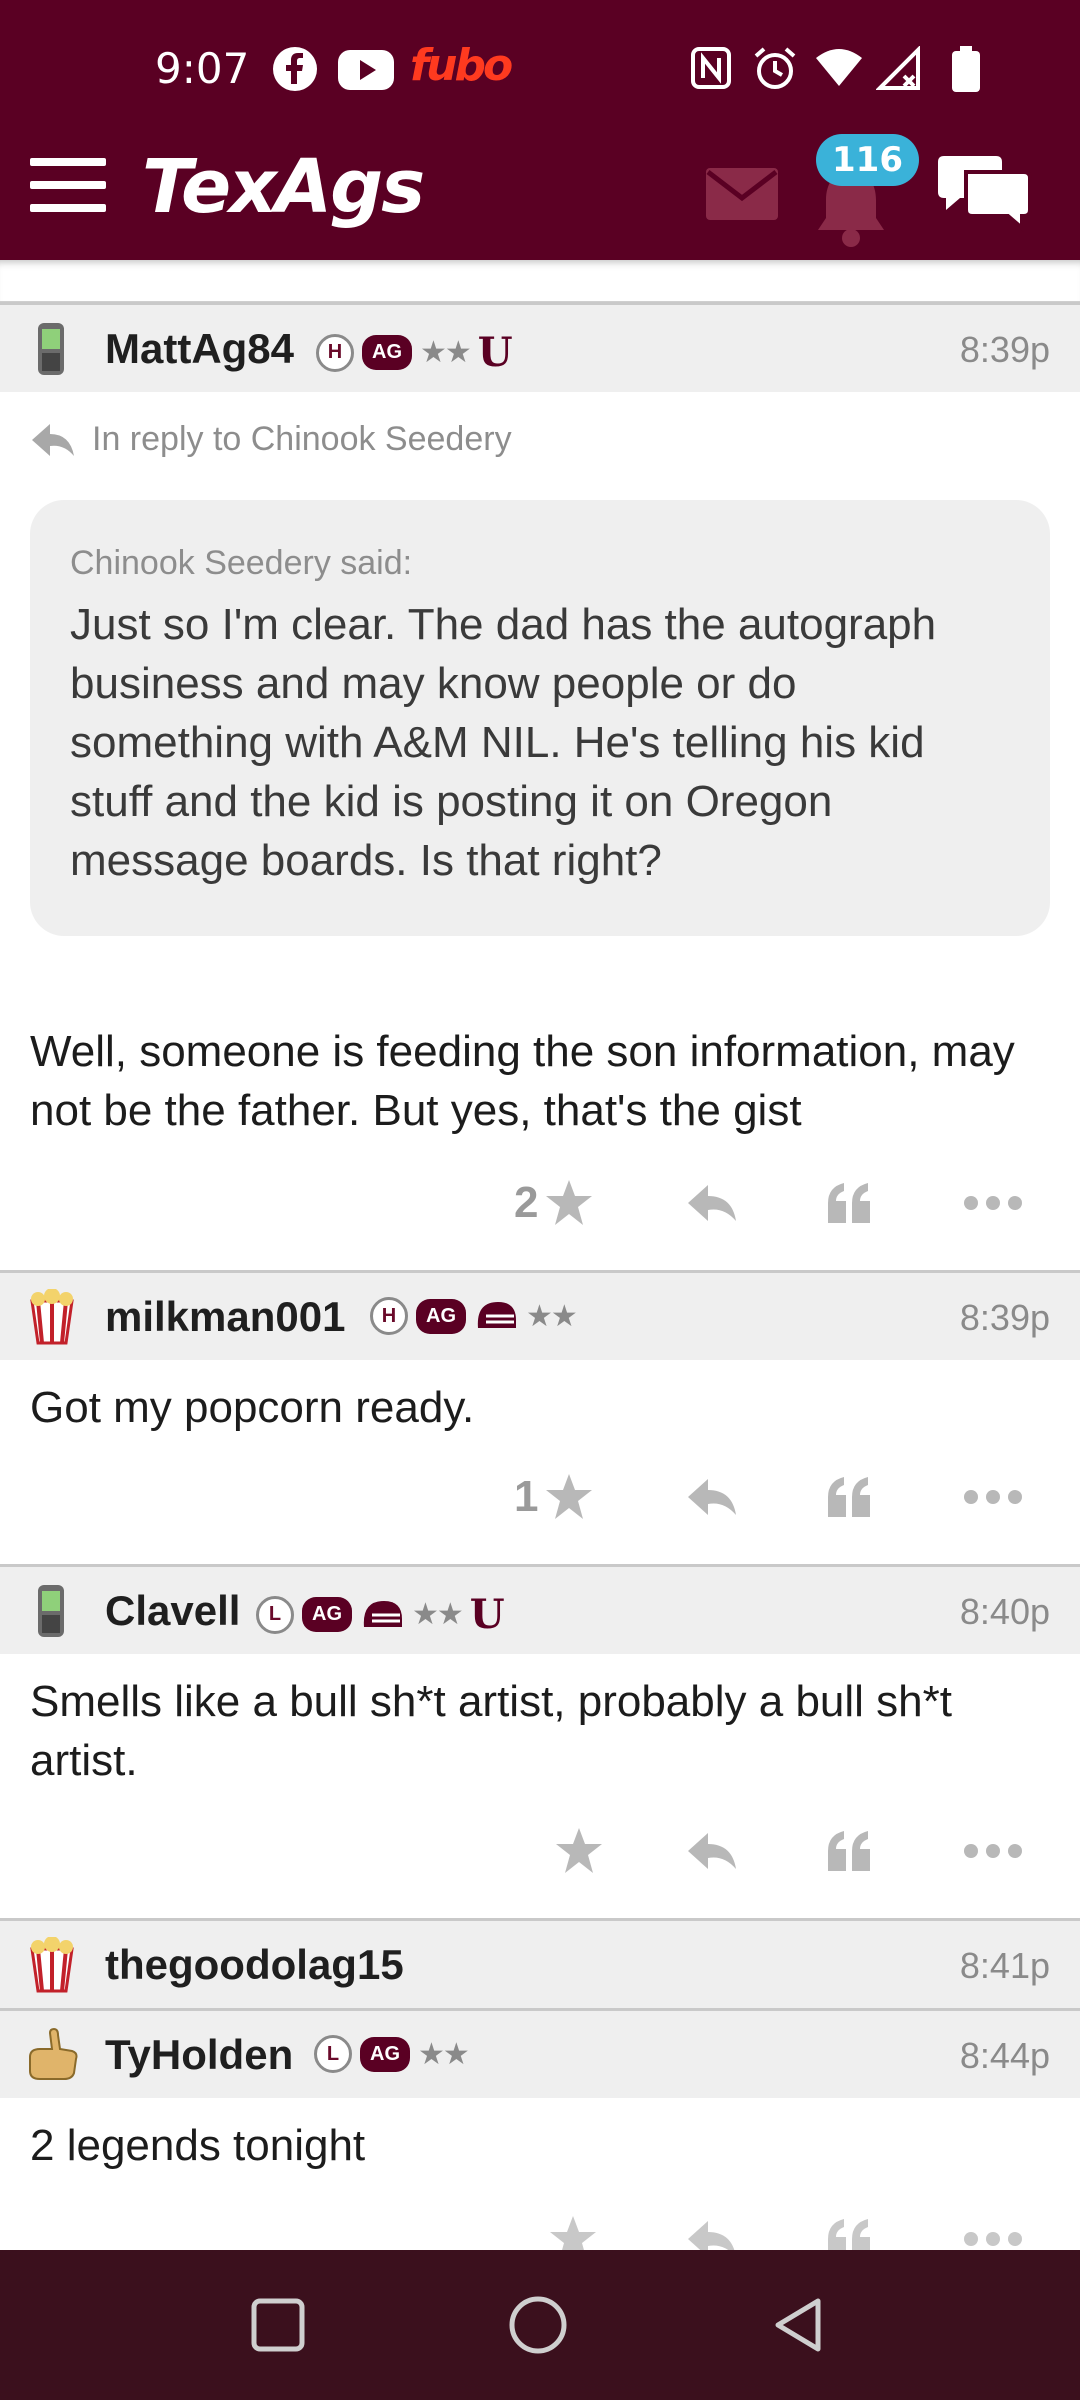 This screenshot has width=1080, height=2400. What do you see at coordinates (199, 2055) in the screenshot?
I see `username: TyHolden` at bounding box center [199, 2055].